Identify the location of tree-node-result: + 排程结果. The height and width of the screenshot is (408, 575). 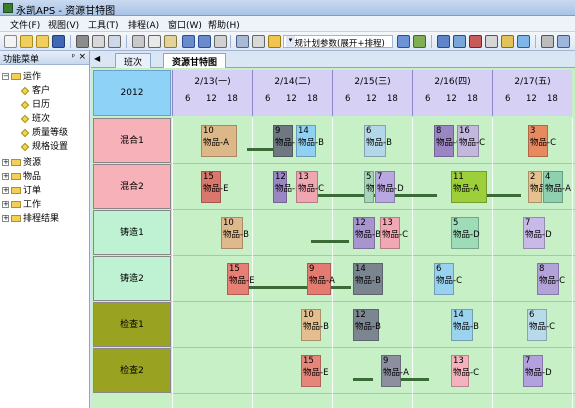
(30, 217).